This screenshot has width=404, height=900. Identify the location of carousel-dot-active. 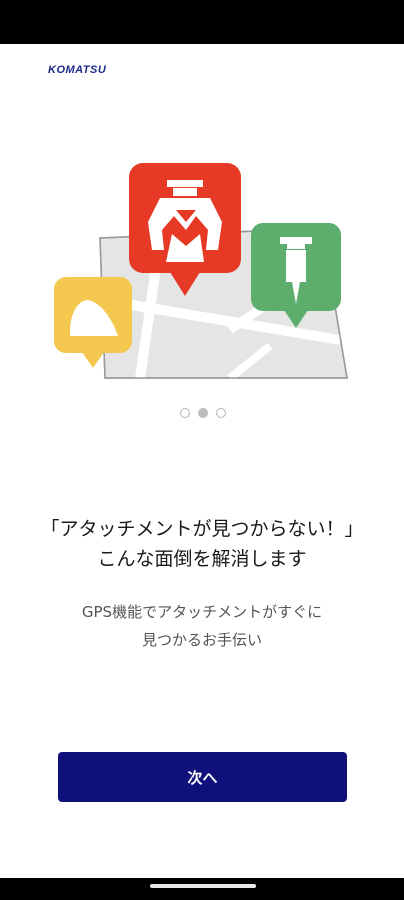
(203, 413).